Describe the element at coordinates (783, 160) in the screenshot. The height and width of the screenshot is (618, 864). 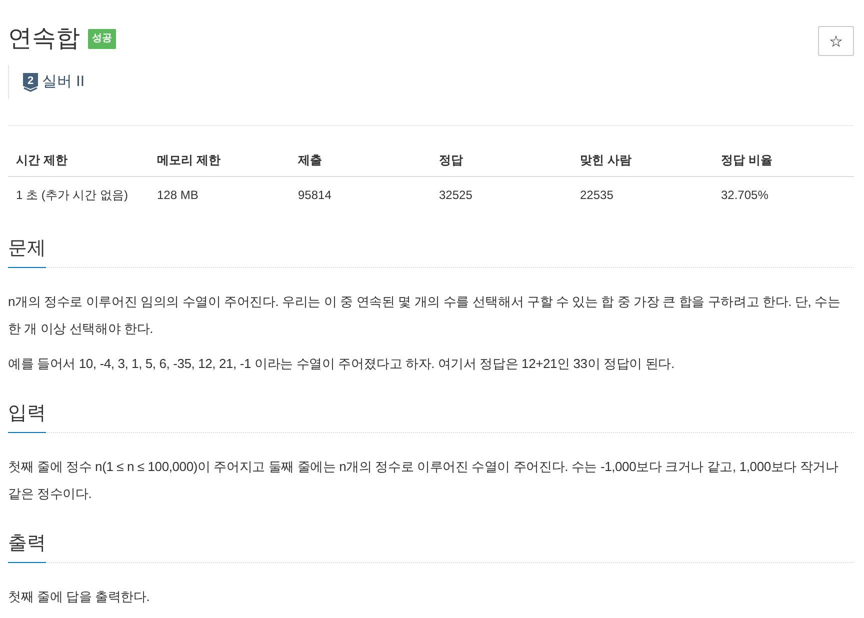
I see `column-header: 정답 비율` at that location.